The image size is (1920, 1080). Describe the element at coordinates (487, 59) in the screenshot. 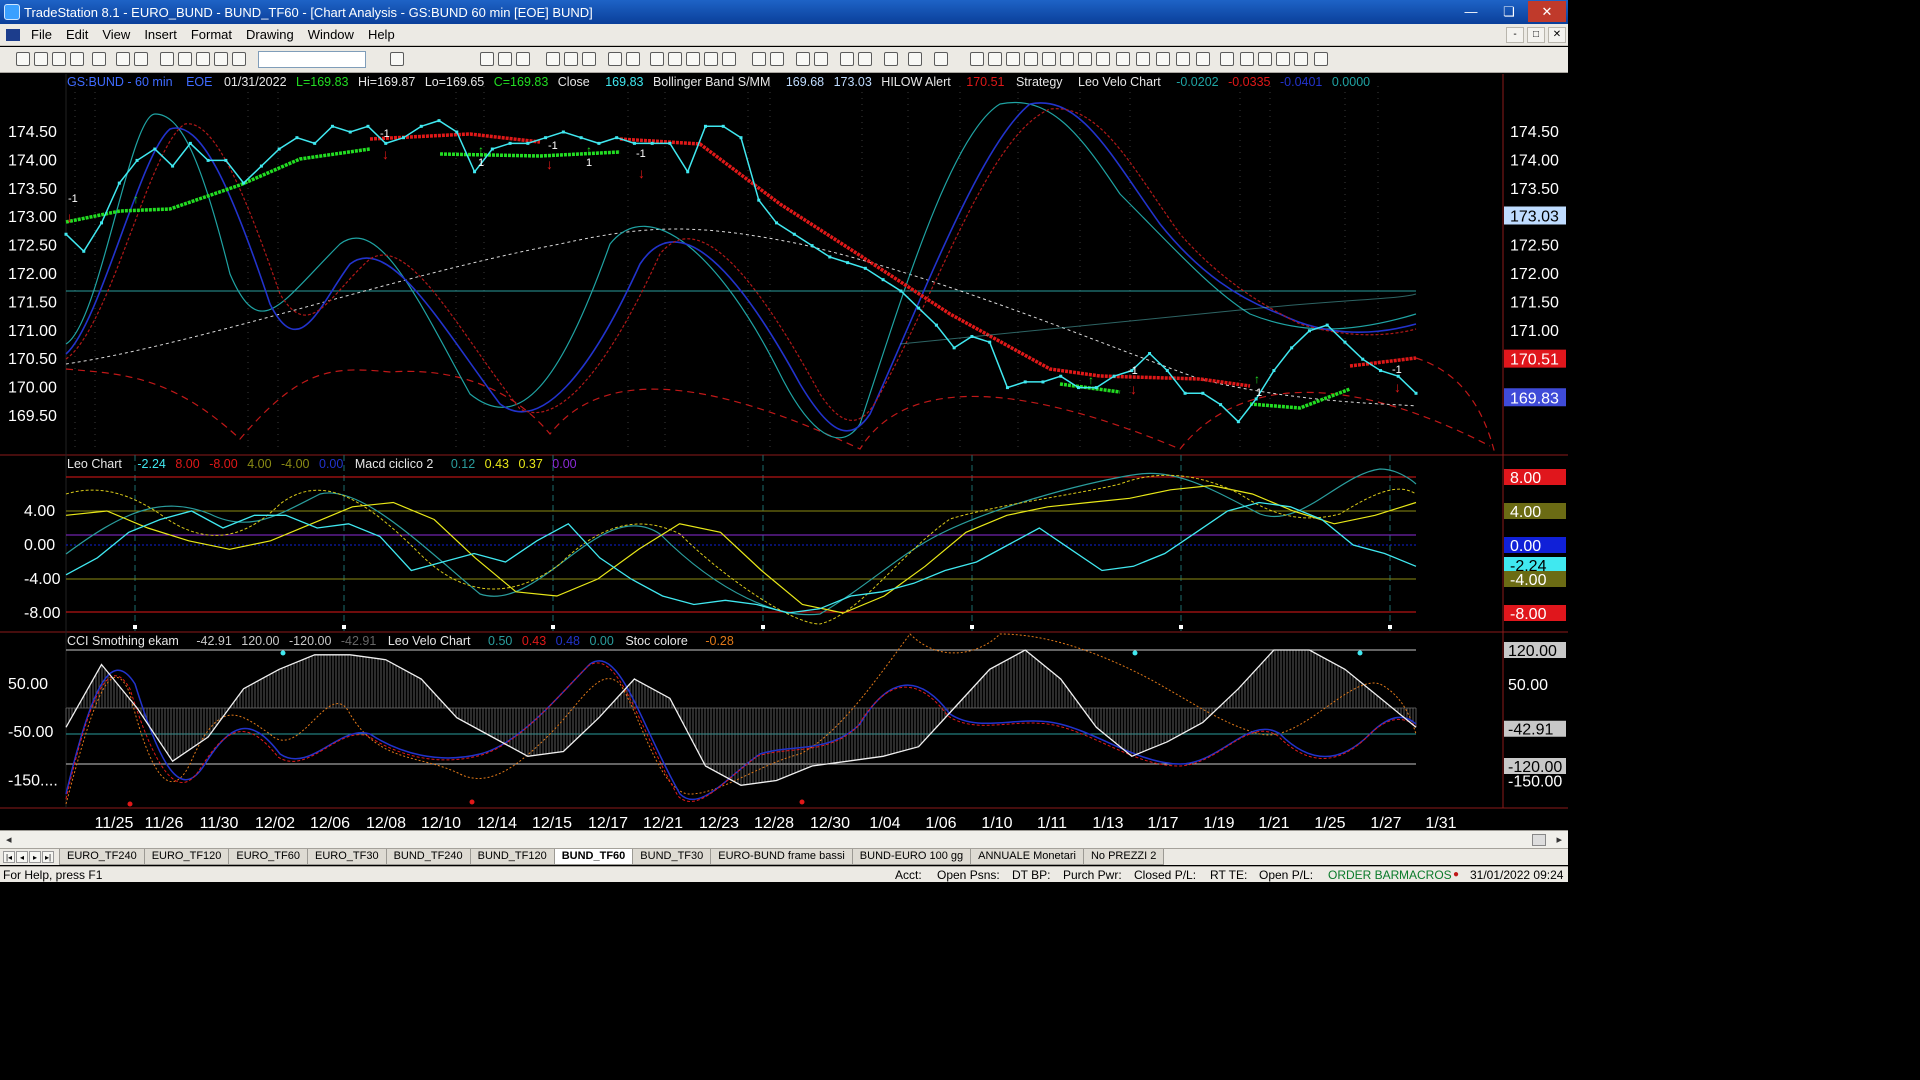

I see `chart-icon` at that location.